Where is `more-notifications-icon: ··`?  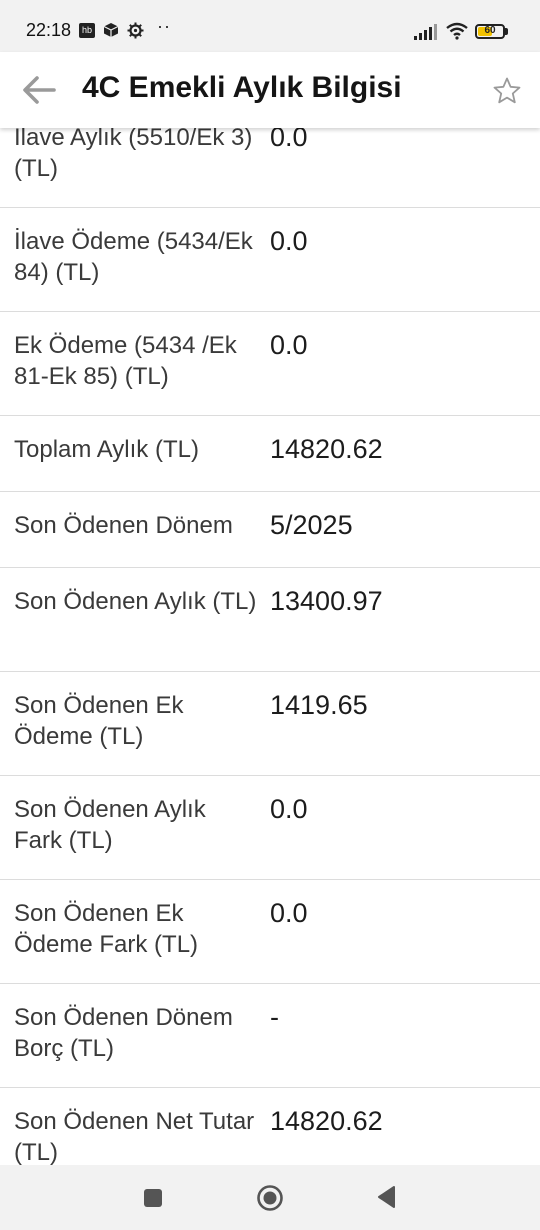
more-notifications-icon: ·· is located at coordinates (164, 26).